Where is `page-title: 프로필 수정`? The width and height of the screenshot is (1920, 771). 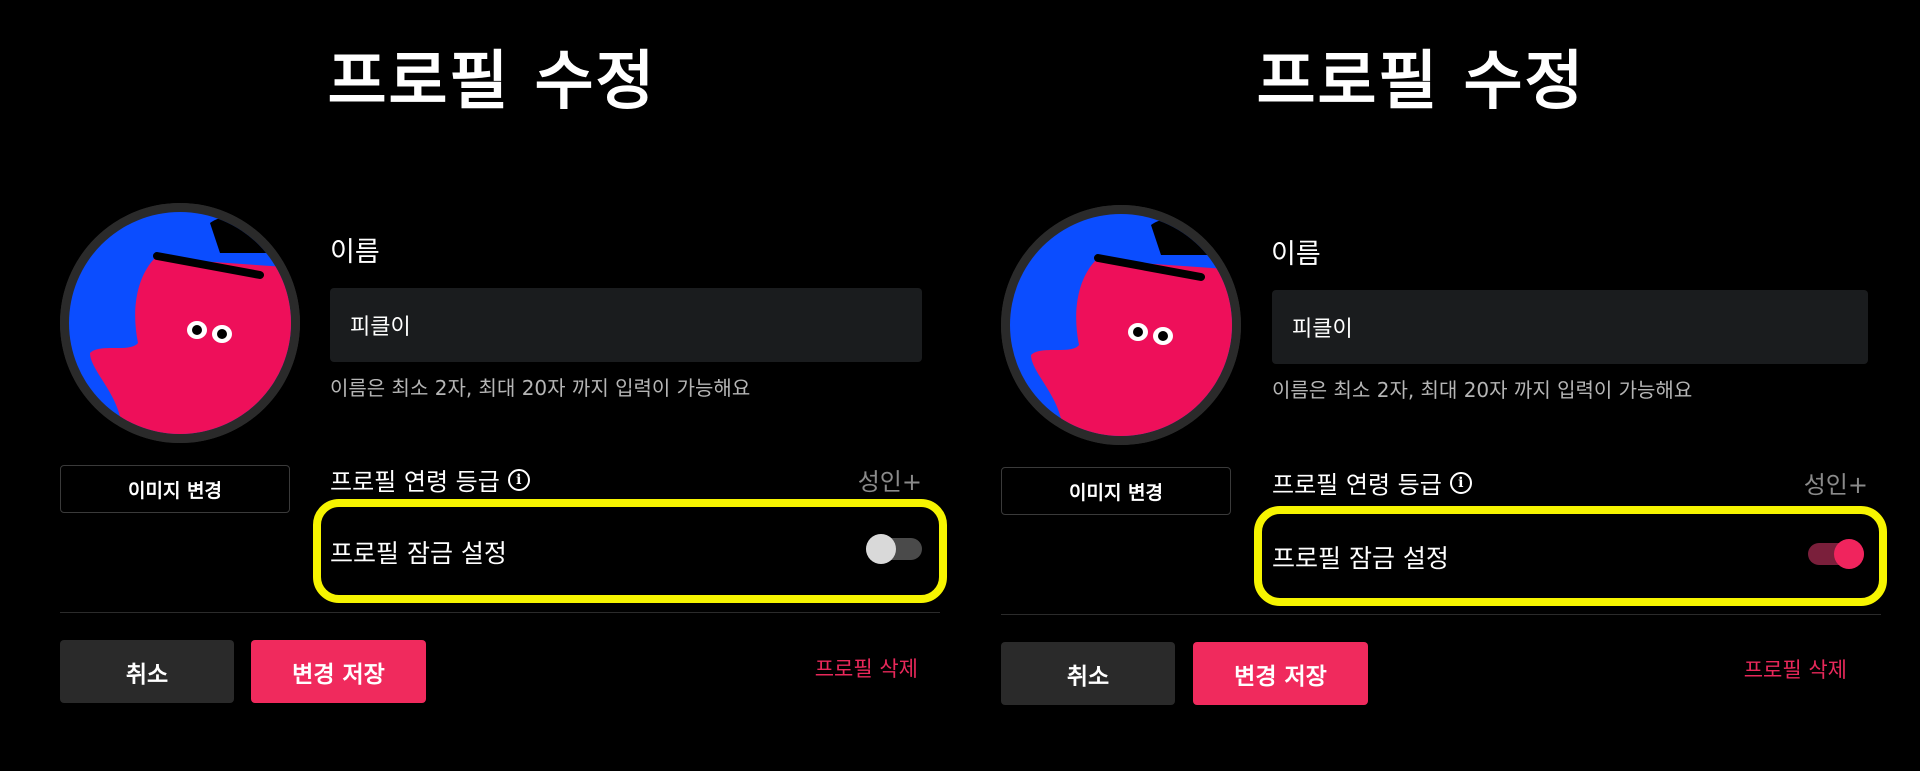 page-title: 프로필 수정 is located at coordinates (1421, 82).